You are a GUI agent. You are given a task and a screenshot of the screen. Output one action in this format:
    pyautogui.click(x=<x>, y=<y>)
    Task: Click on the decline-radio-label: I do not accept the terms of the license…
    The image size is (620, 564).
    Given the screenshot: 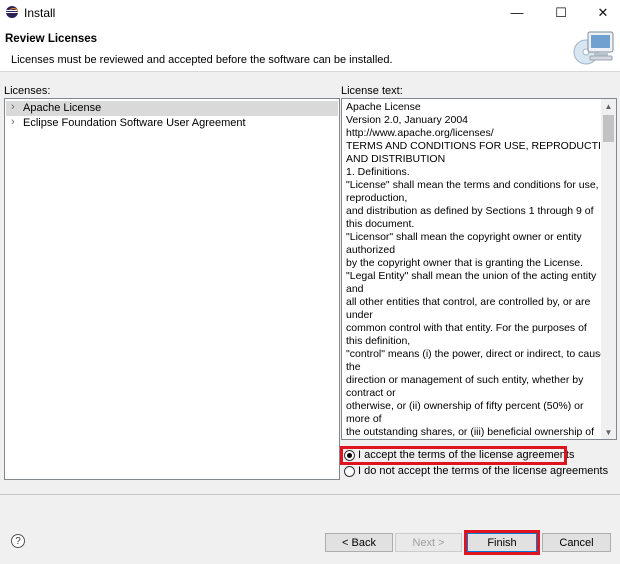 What is the action you would take?
    pyautogui.click(x=483, y=471)
    